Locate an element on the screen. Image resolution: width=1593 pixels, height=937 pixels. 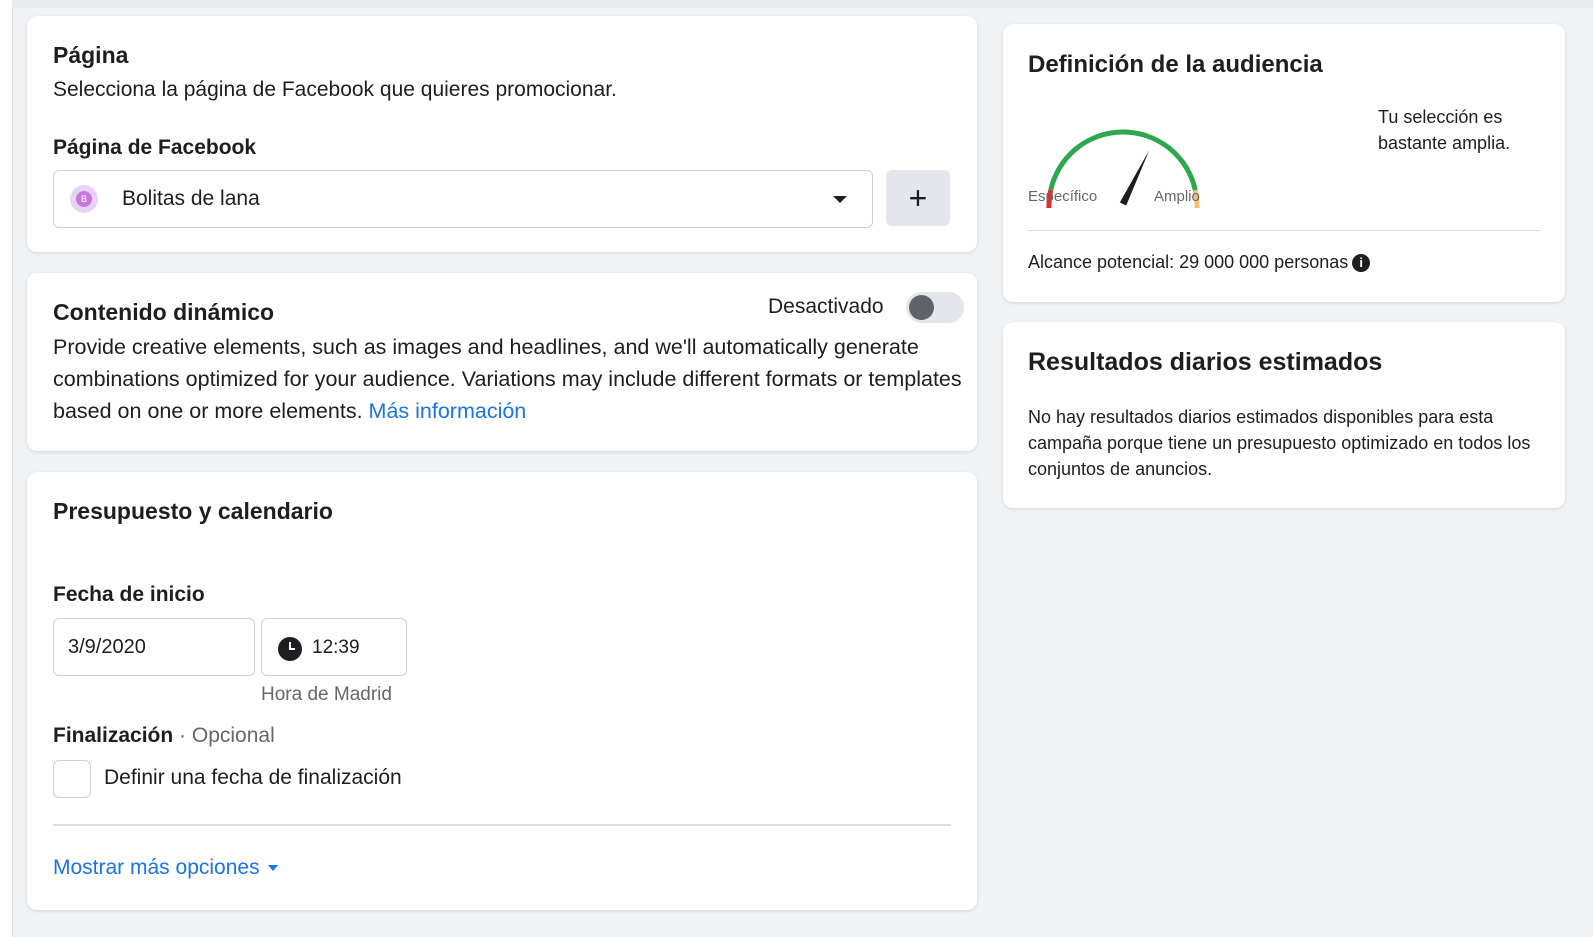
more-options-label: Mostrar más opciones is located at coordinates (156, 867).